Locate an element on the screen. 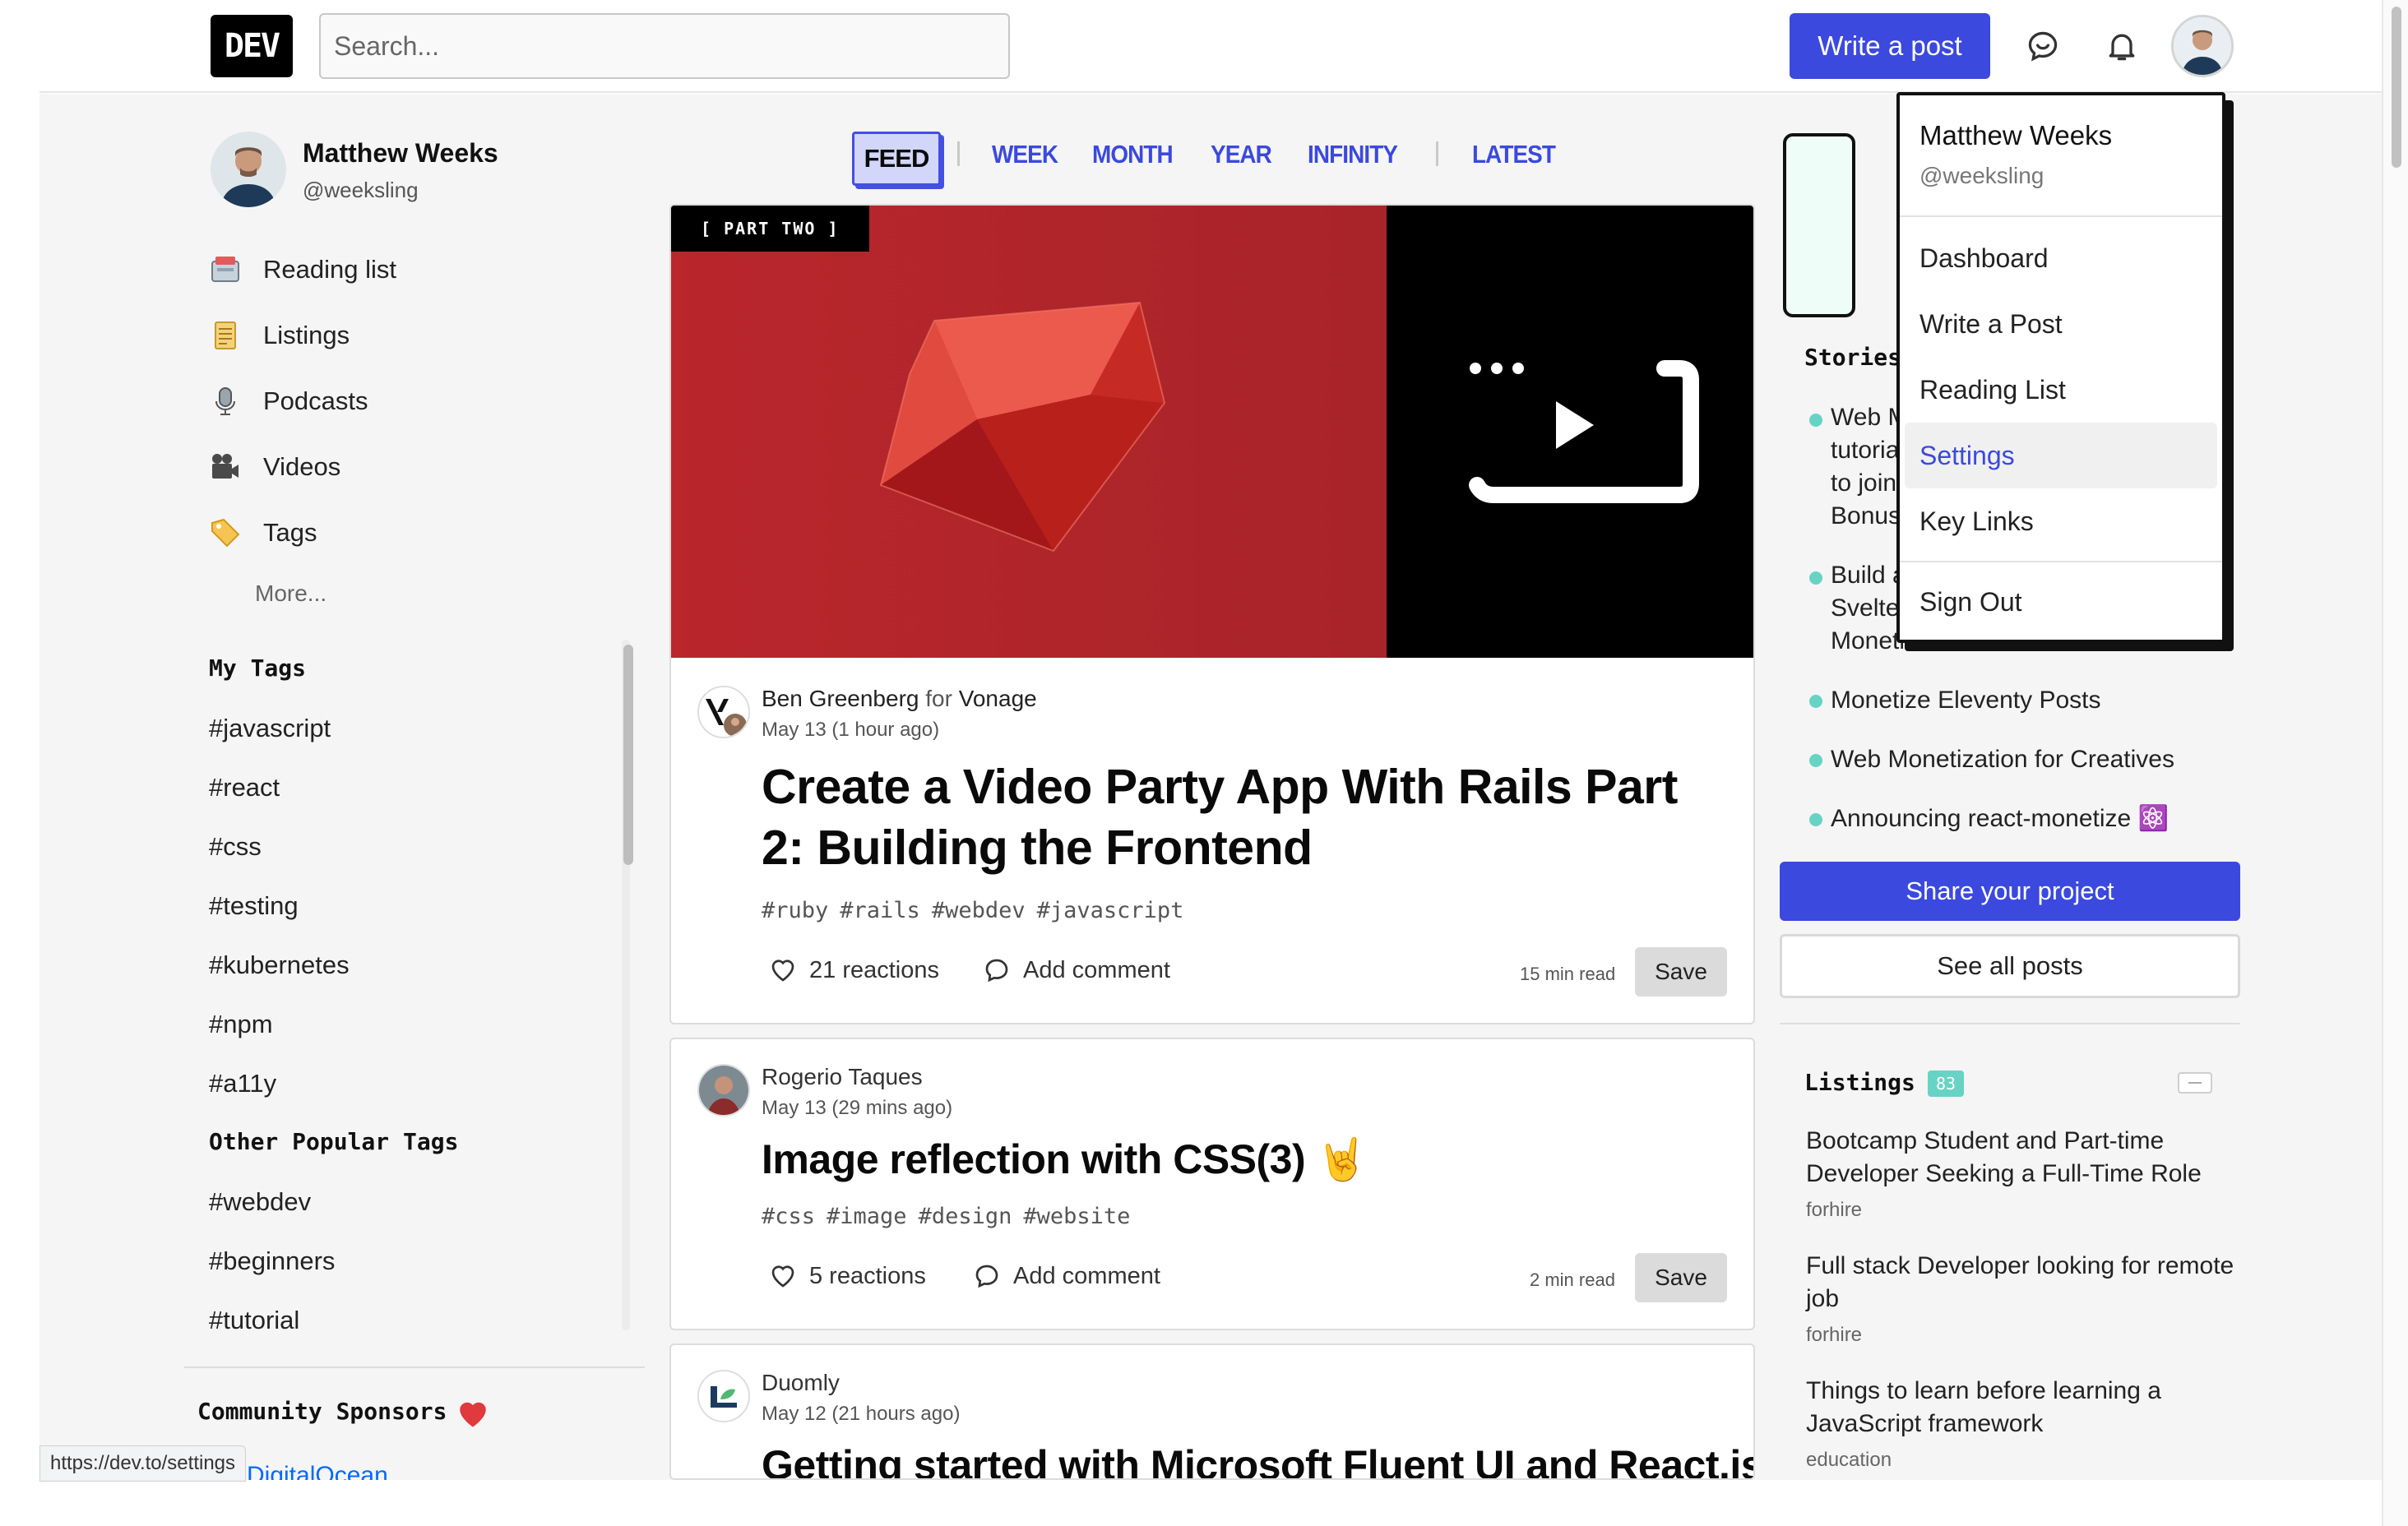 Image resolution: width=2408 pixels, height=1526 pixels. write-post-button: Write a post is located at coordinates (1890, 46).